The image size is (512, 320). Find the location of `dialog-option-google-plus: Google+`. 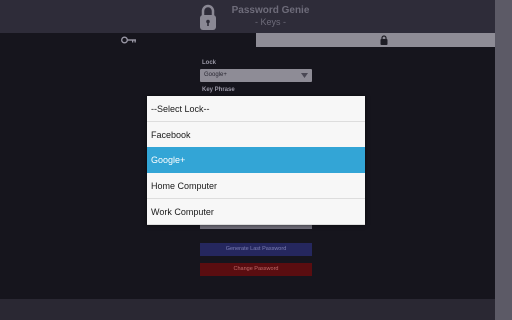

dialog-option-google-plus: Google+ is located at coordinates (256, 160).